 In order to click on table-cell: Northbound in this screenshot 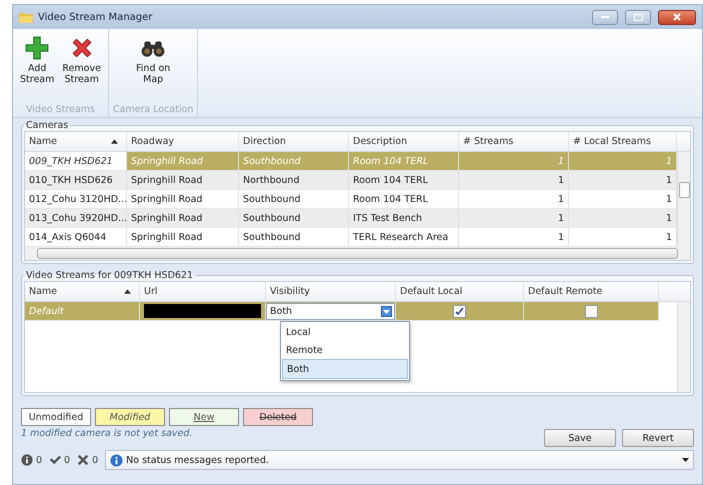, I will do `click(294, 180)`.